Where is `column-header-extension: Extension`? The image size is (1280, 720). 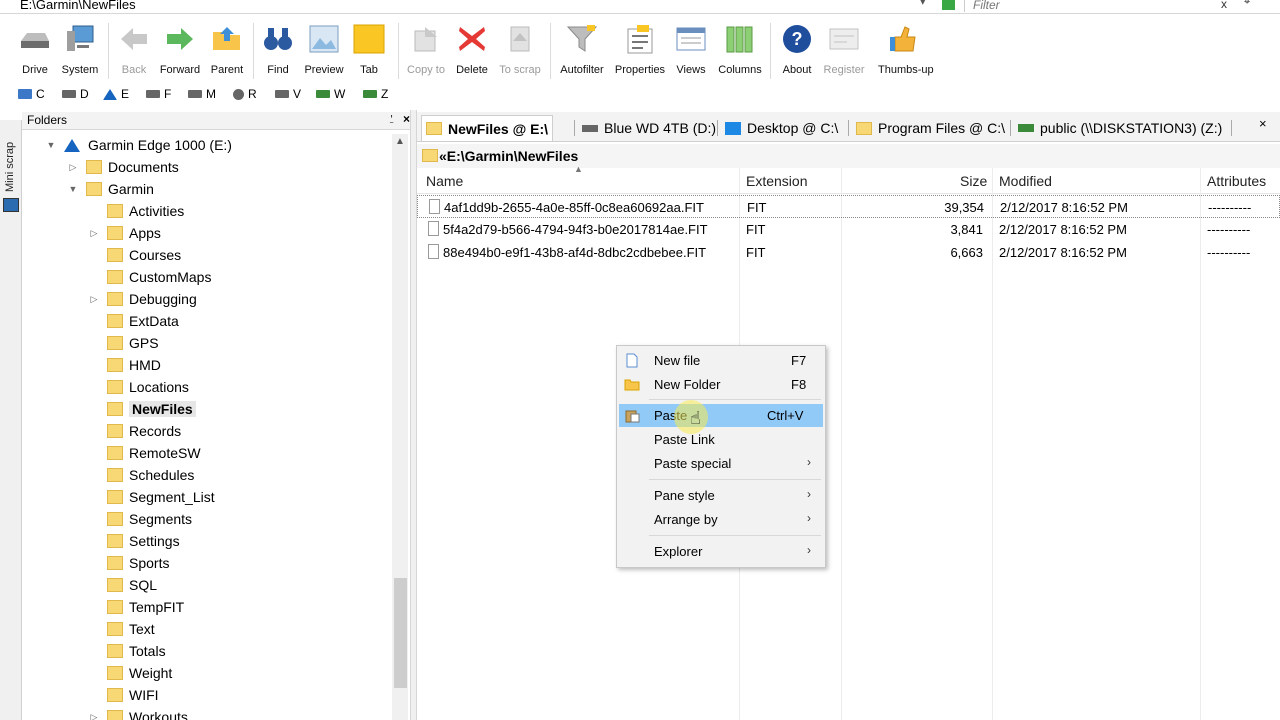 column-header-extension: Extension is located at coordinates (776, 181).